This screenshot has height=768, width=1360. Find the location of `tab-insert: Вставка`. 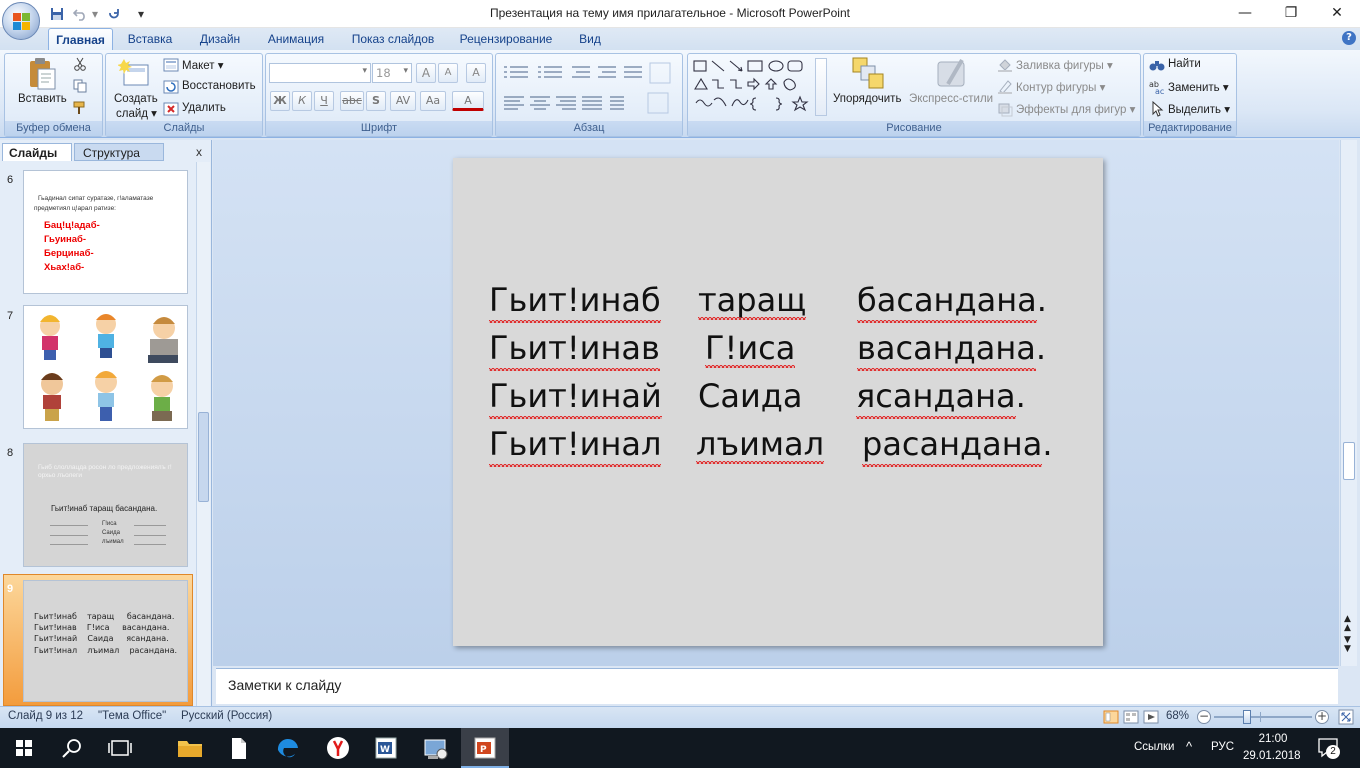

tab-insert: Вставка is located at coordinates (150, 39).